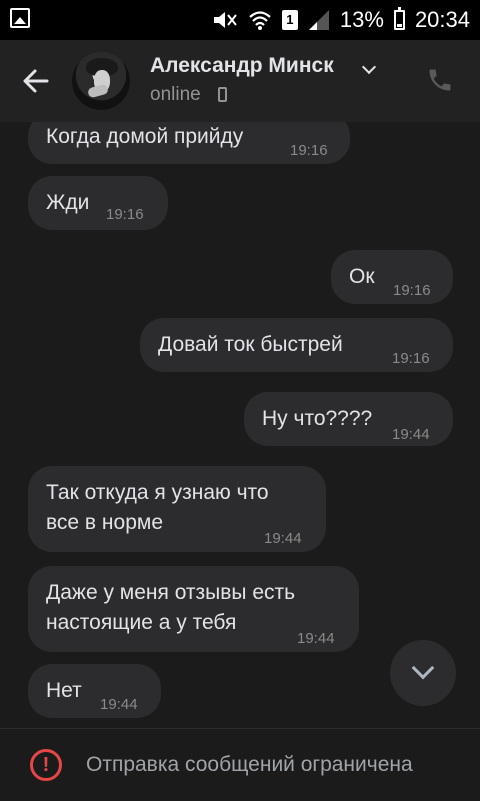  I want to click on message-text: Ок, so click(362, 276).